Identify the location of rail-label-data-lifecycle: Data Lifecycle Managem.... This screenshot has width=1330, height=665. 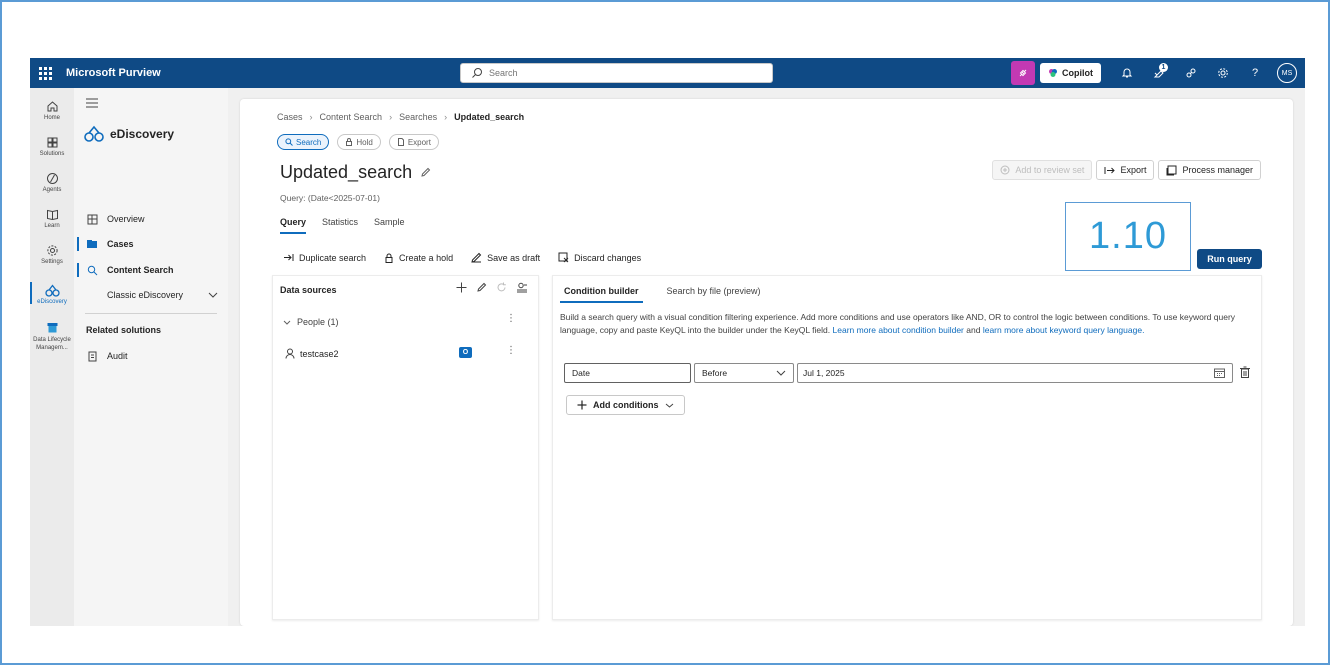
(52, 343).